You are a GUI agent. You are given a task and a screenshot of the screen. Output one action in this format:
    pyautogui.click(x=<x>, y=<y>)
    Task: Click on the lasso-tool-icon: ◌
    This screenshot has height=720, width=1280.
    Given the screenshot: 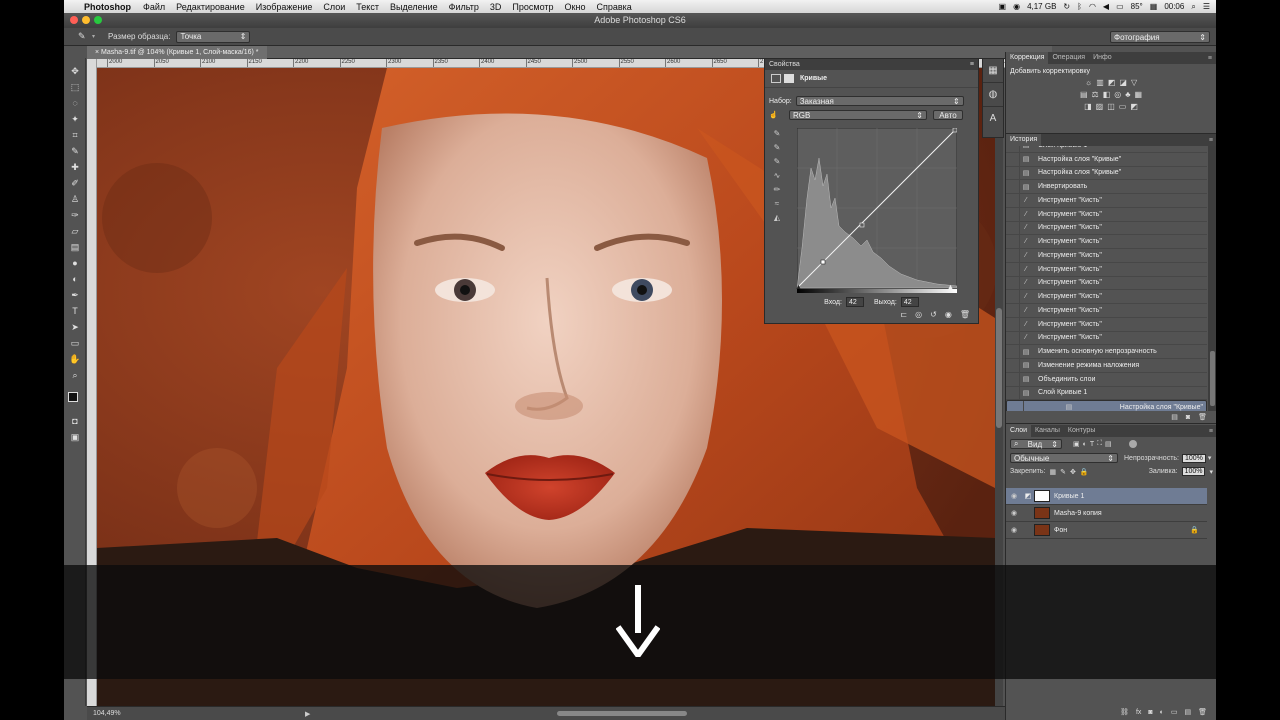 What is the action you would take?
    pyautogui.click(x=75, y=103)
    